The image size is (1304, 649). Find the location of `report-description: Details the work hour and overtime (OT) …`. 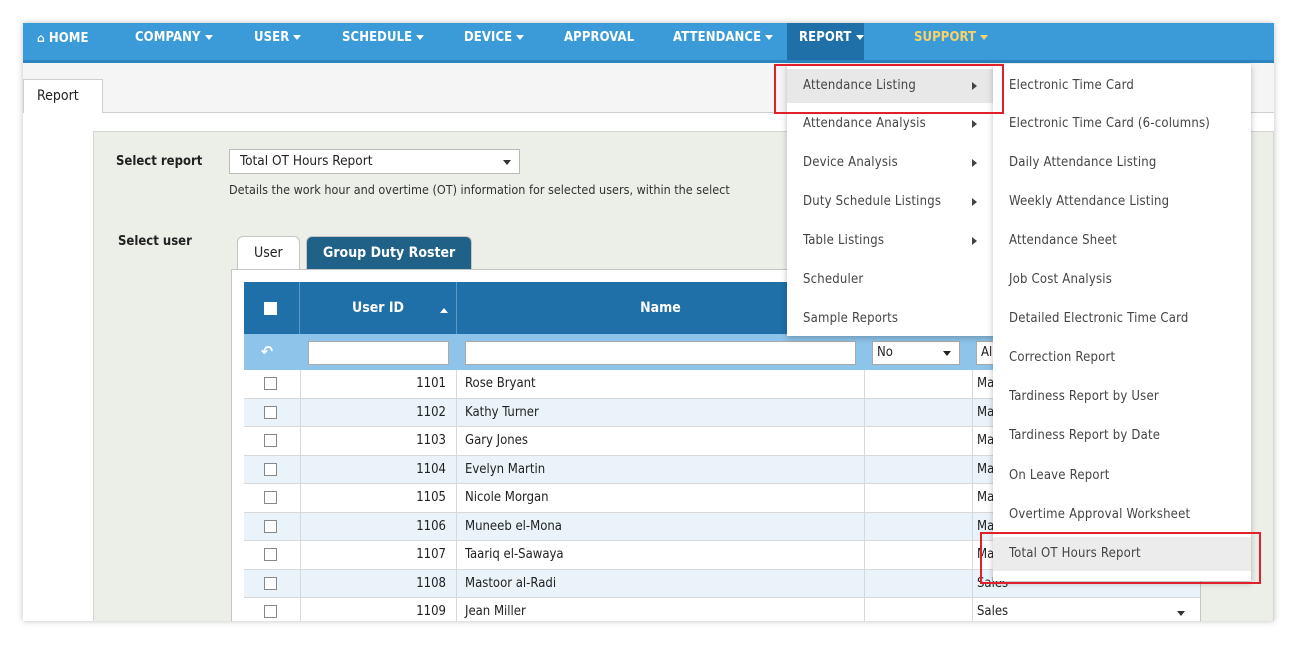

report-description: Details the work hour and overtime (OT) … is located at coordinates (479, 189).